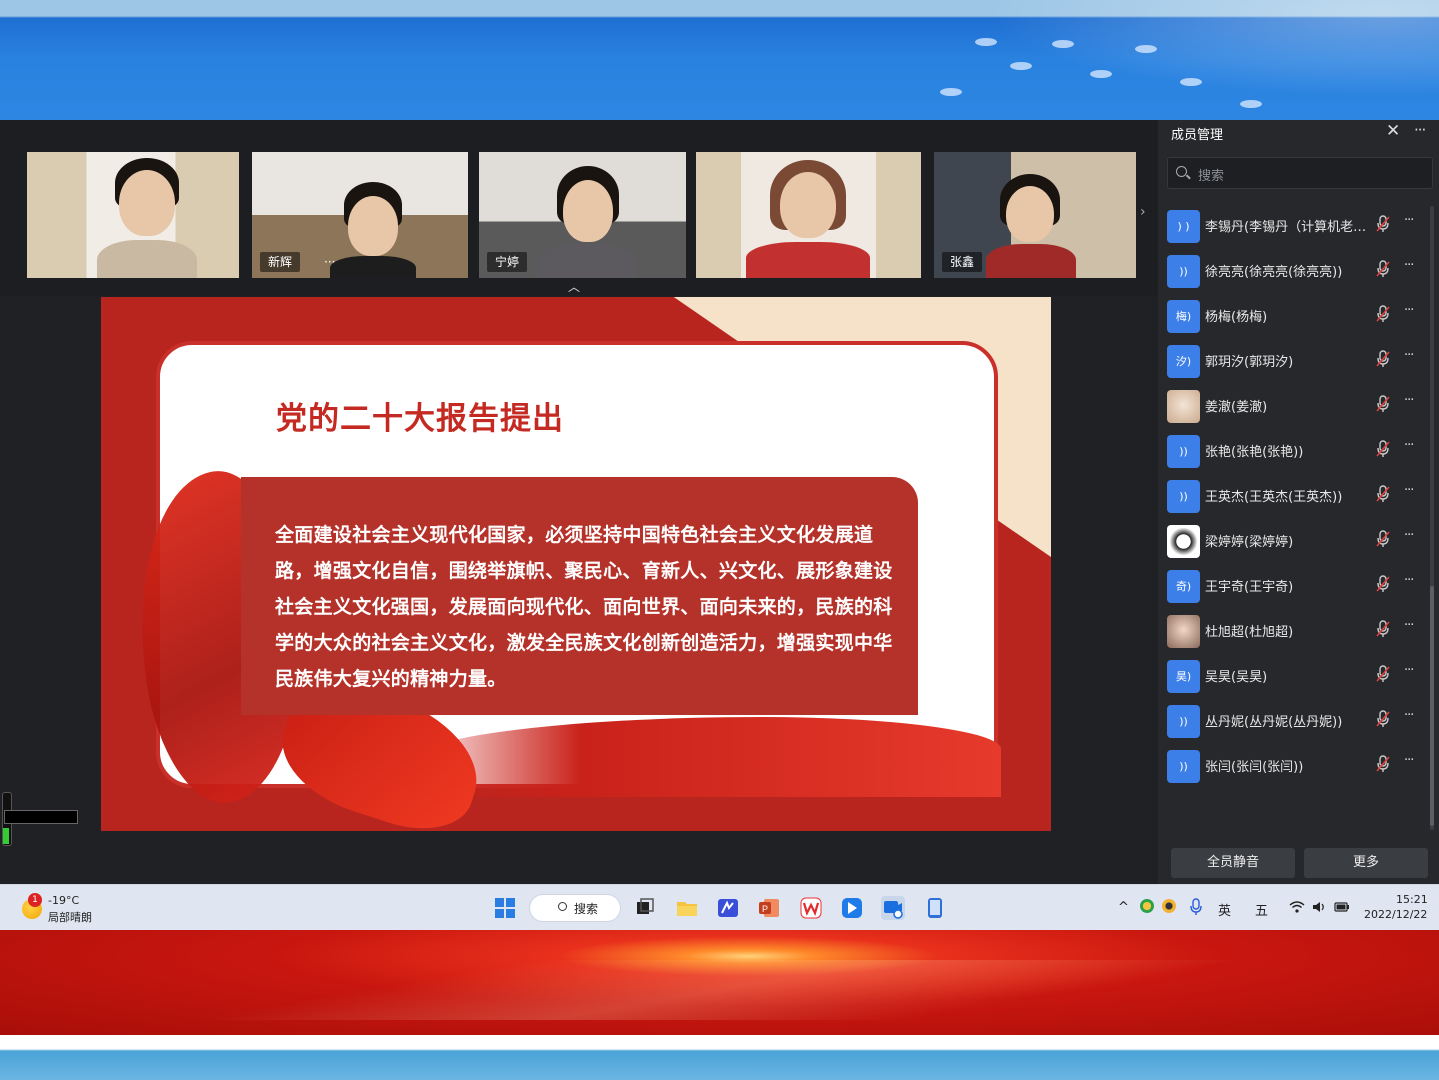 Image resolution: width=1439 pixels, height=1080 pixels. What do you see at coordinates (1432, 518) in the screenshot?
I see `member-list-scrollbar` at bounding box center [1432, 518].